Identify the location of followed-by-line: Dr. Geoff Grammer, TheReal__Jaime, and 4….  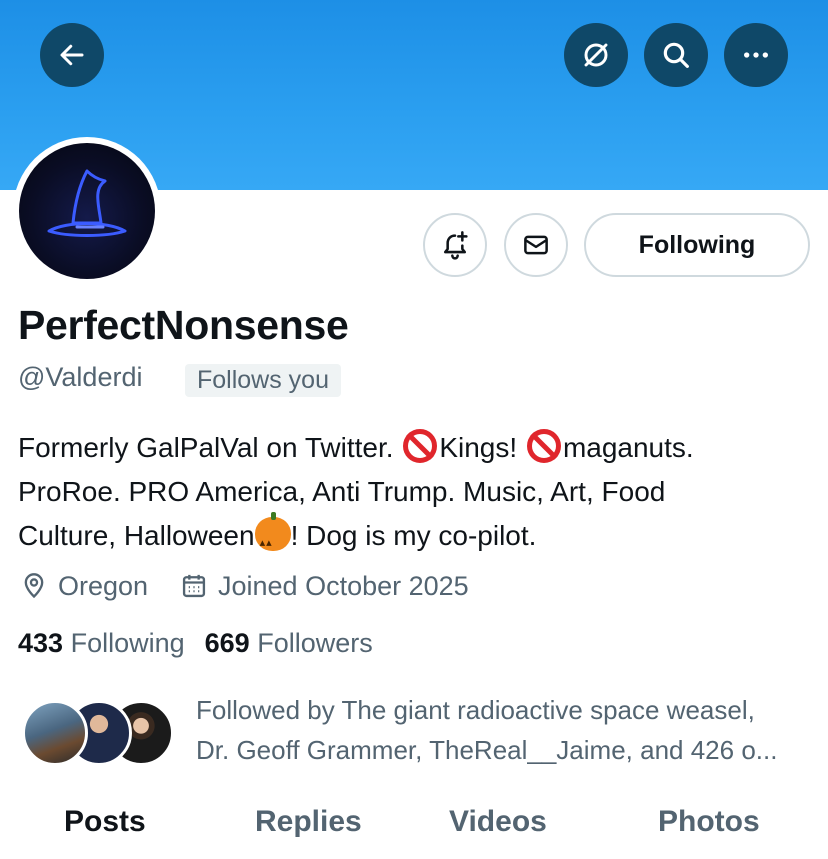
(487, 750).